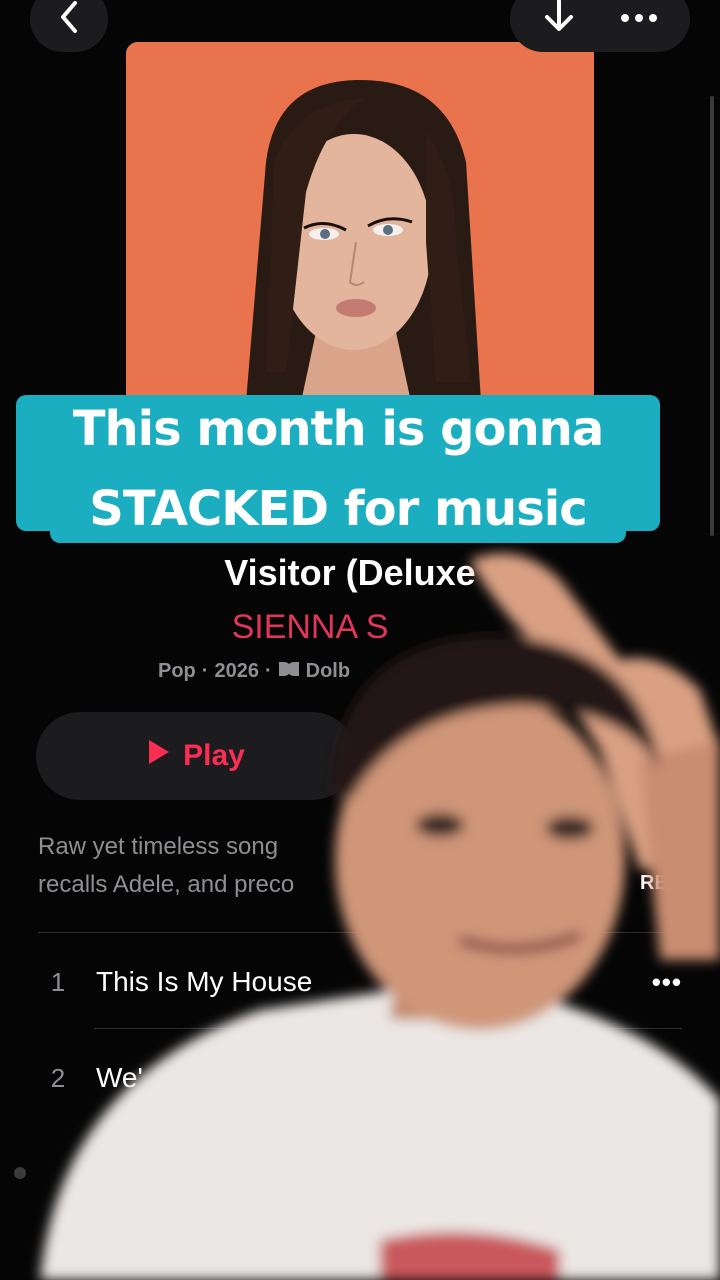  Describe the element at coordinates (328, 671) in the screenshot. I see `dolby-label: Dolb` at that location.